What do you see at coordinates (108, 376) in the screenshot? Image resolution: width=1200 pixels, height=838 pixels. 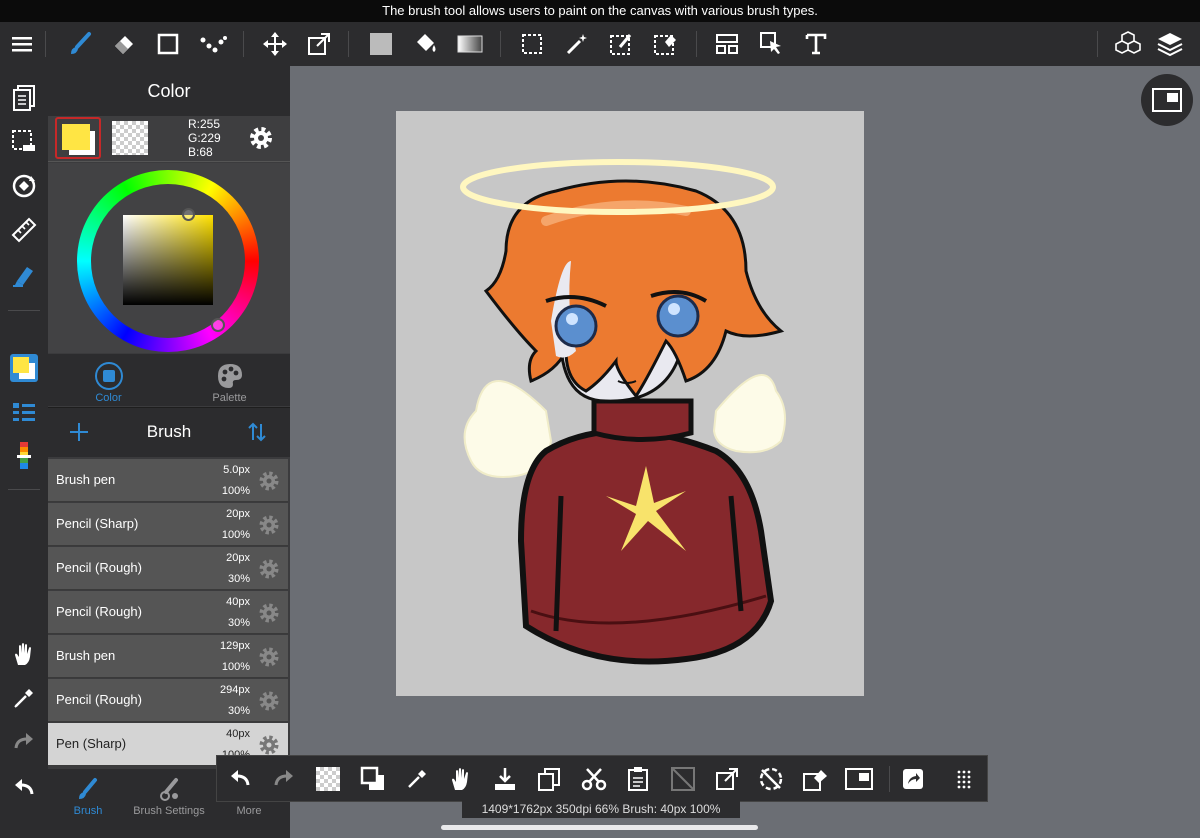 I see `color-tab-icon` at bounding box center [108, 376].